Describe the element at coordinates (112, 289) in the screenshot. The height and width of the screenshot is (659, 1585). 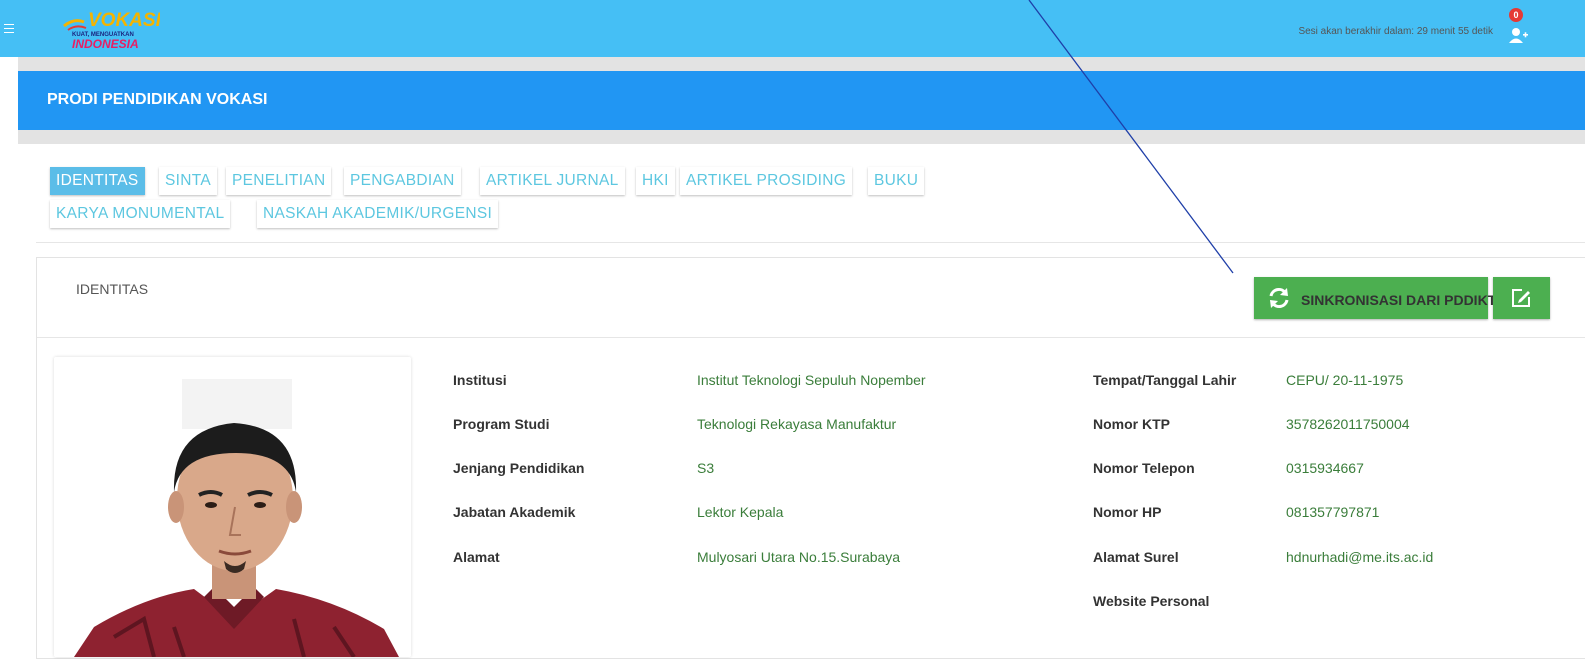
I see `card-title: IDENTITAS` at that location.